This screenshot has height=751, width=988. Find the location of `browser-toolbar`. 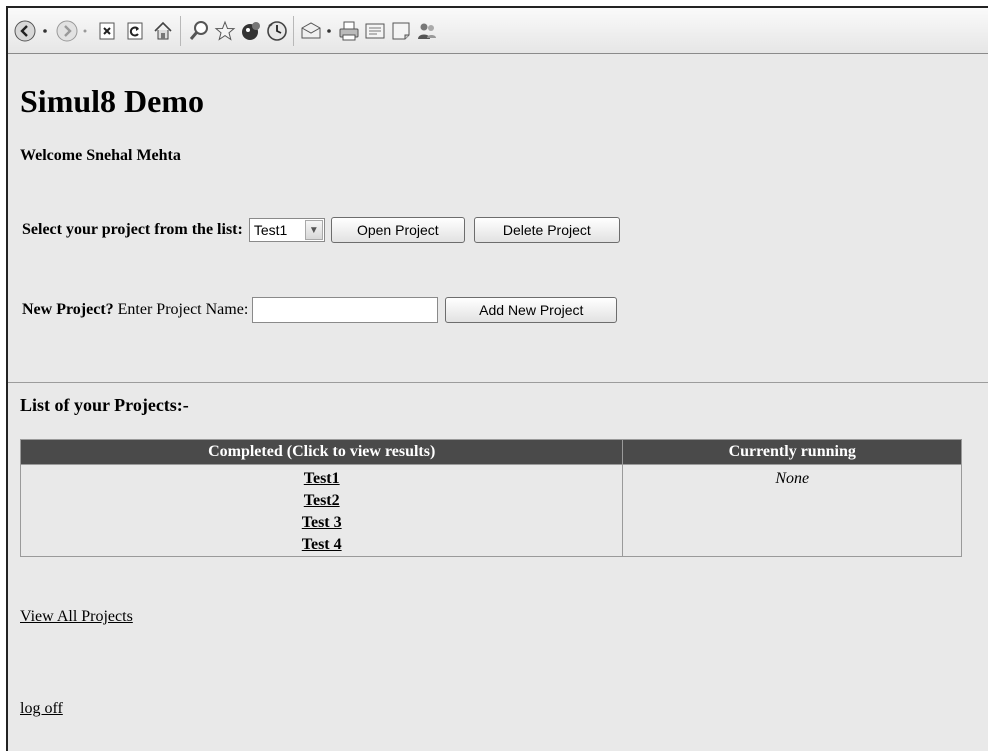

browser-toolbar is located at coordinates (498, 31).